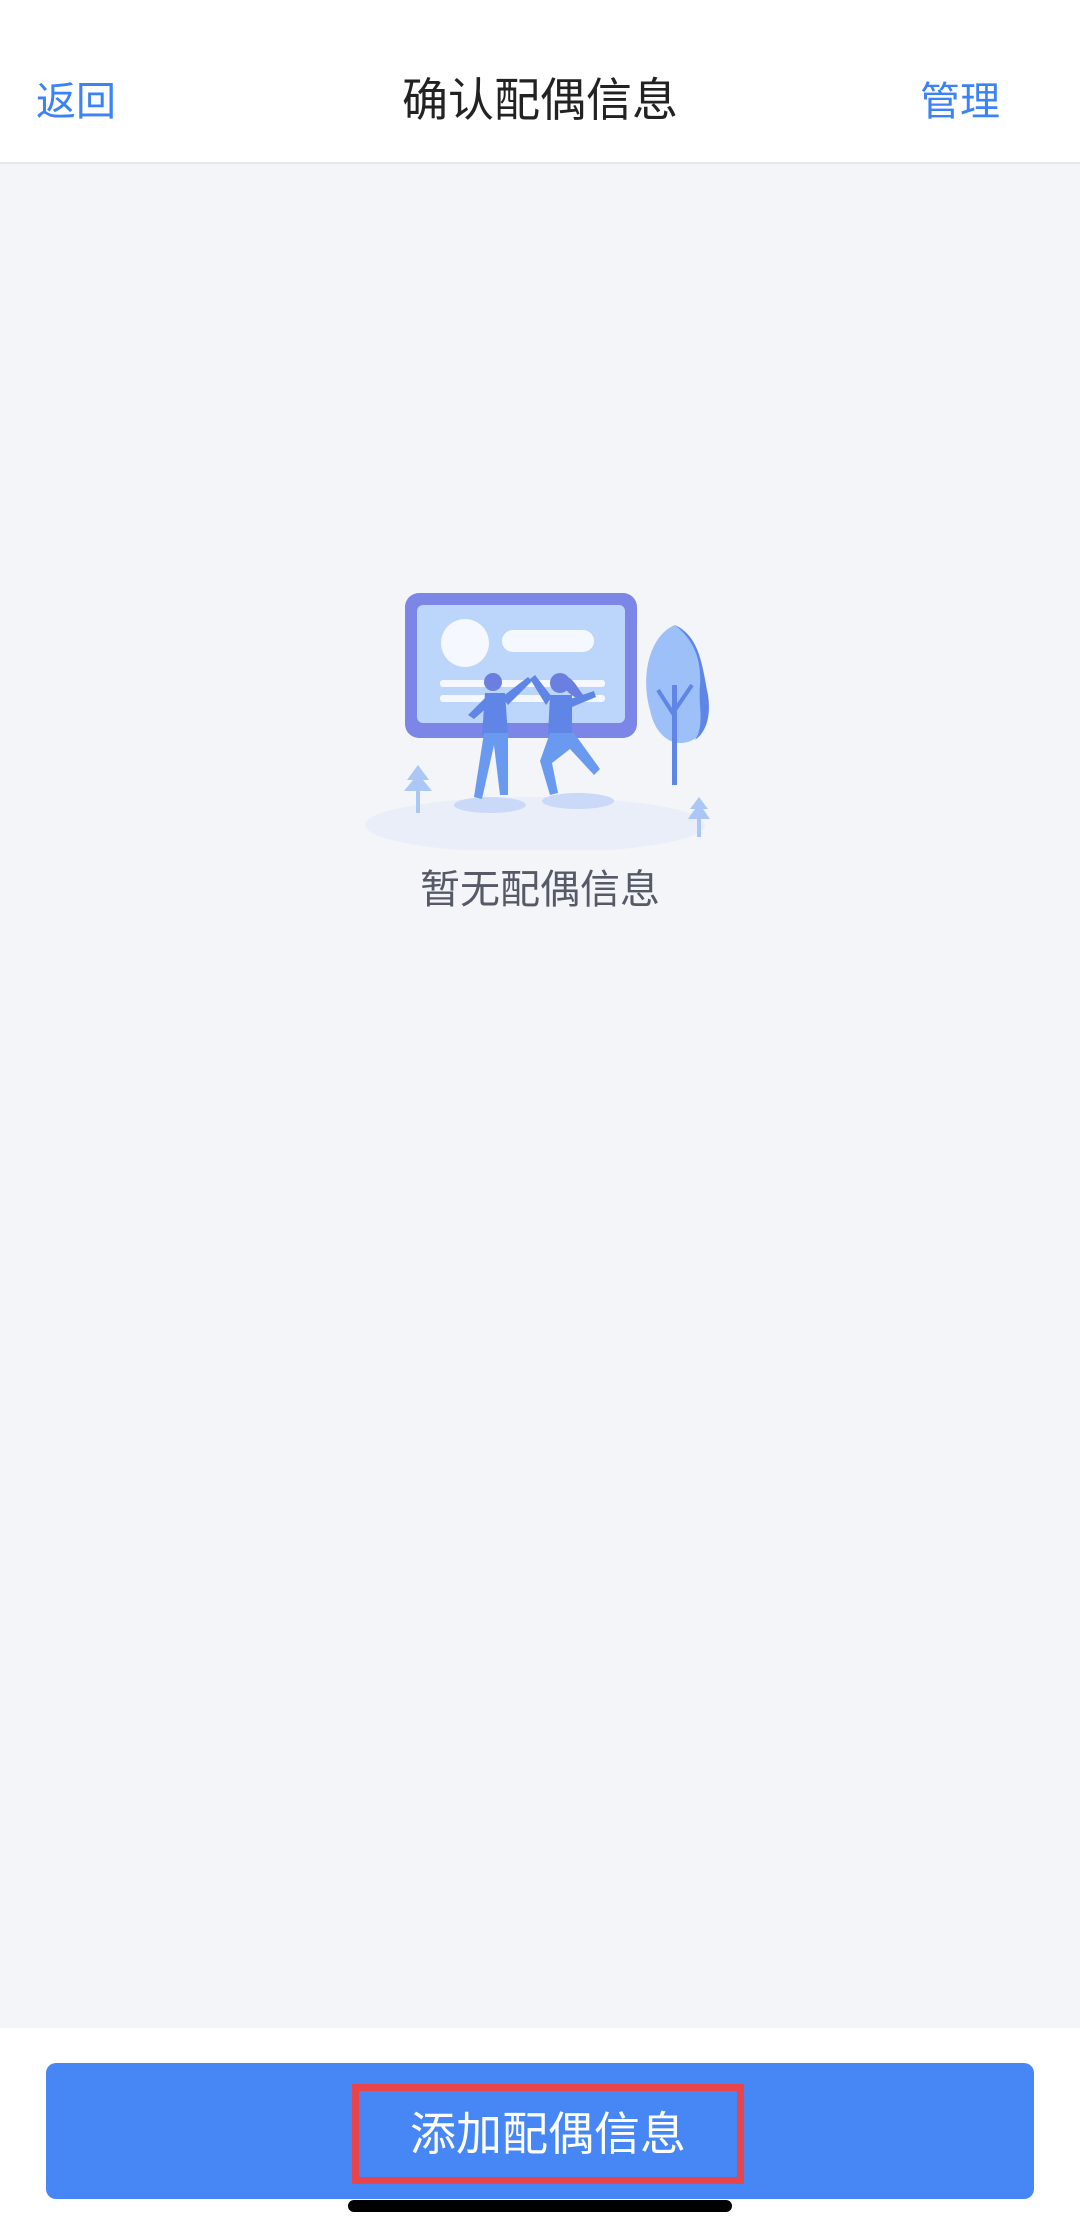 Image resolution: width=1080 pixels, height=2231 pixels. What do you see at coordinates (490, 805) in the screenshot?
I see `person-shadow-shape` at bounding box center [490, 805].